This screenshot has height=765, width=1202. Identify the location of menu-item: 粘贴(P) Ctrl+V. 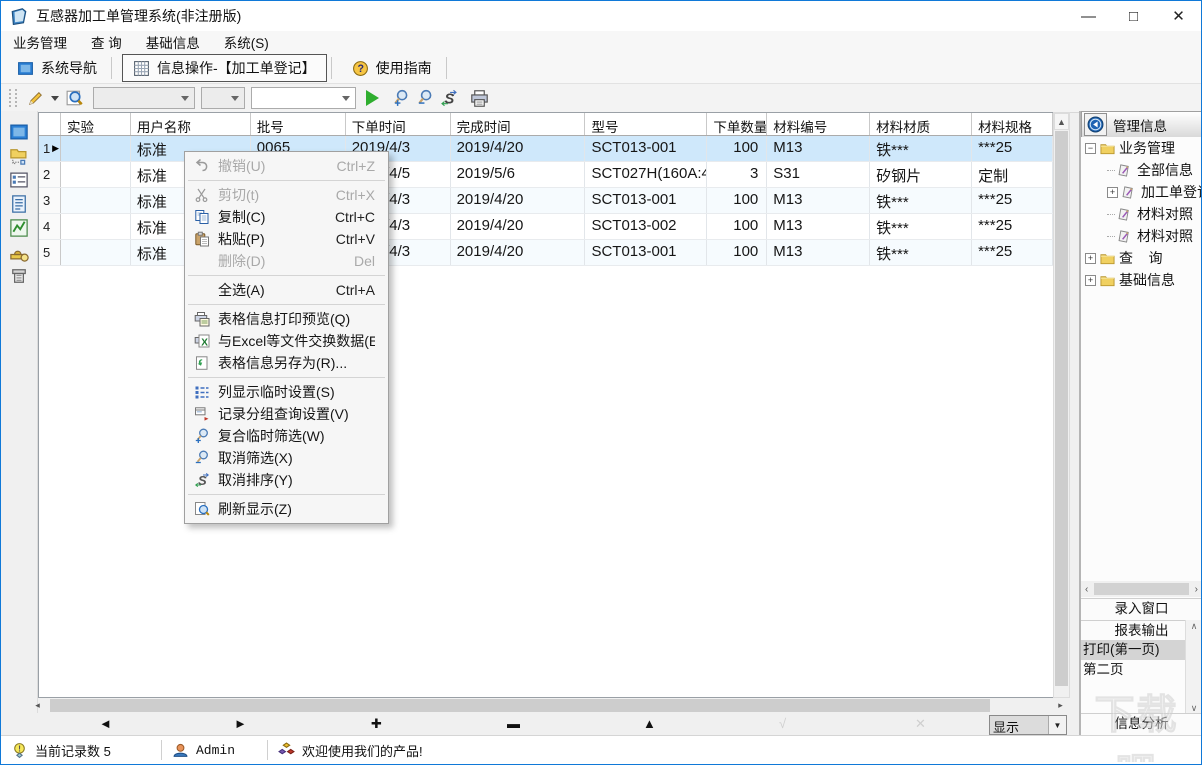
(286, 239).